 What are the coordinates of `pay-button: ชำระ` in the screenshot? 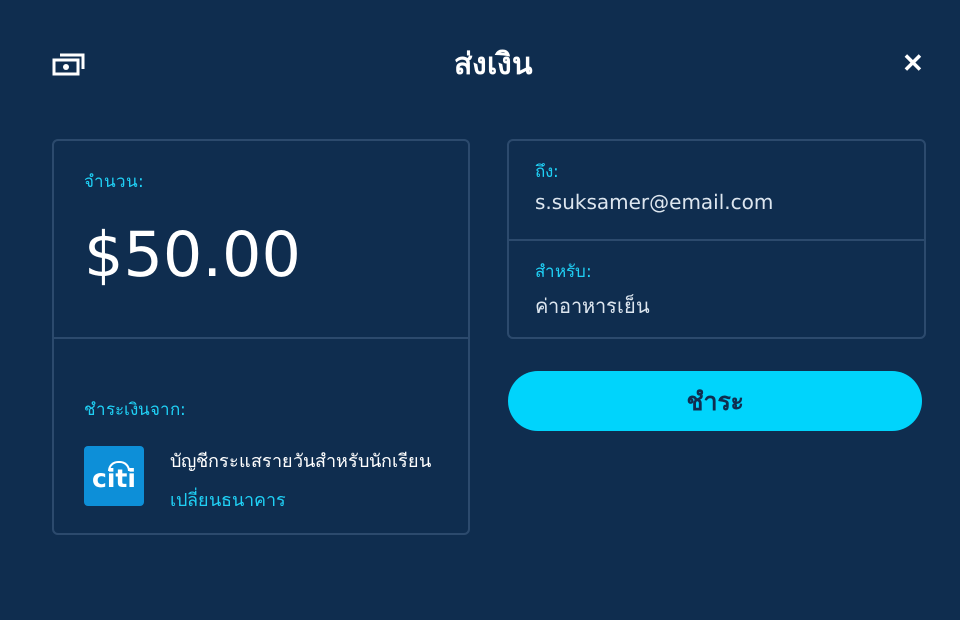 It's located at (715, 401).